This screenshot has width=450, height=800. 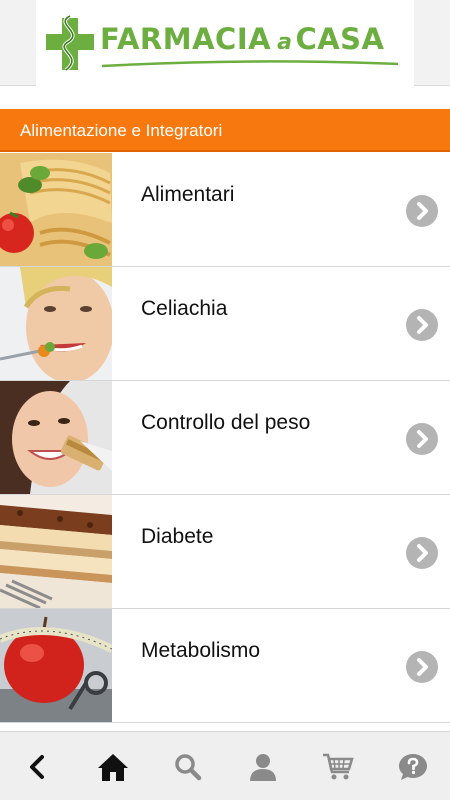 I want to click on cart-icon, so click(x=338, y=766).